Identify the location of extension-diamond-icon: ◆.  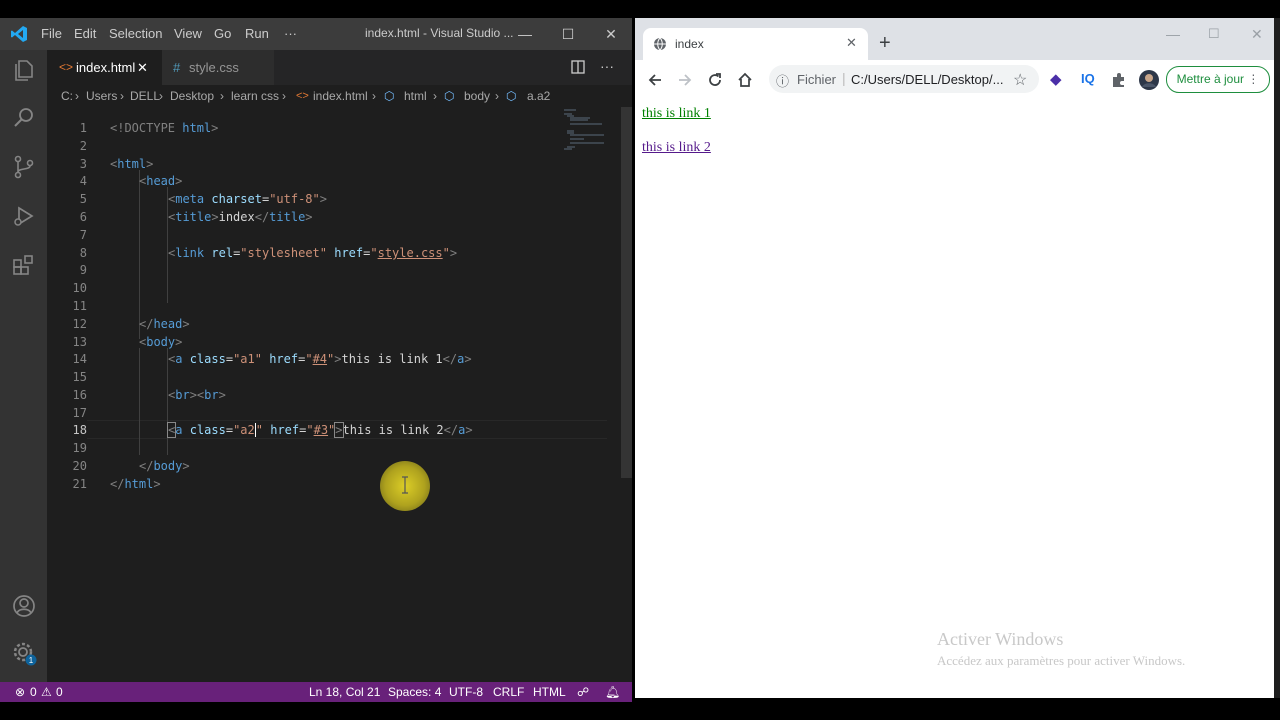
(1056, 79).